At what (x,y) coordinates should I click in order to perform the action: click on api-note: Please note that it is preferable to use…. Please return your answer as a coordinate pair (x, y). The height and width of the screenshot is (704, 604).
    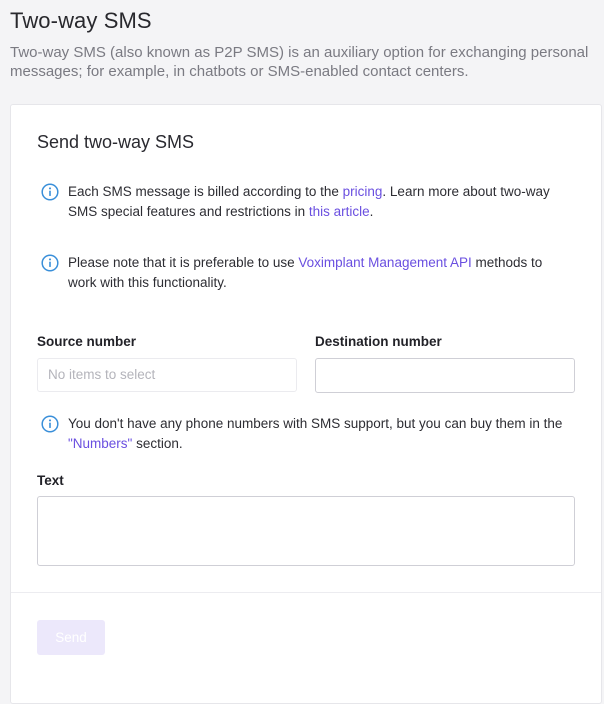
    Looking at the image, I should click on (306, 273).